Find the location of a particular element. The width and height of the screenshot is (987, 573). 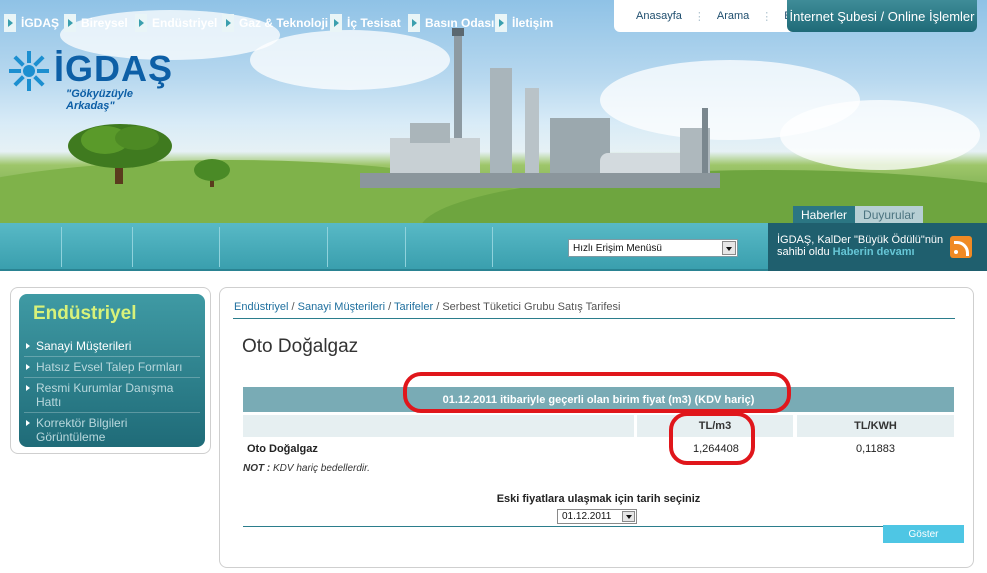

nav-label: Basın Odası is located at coordinates (460, 23).